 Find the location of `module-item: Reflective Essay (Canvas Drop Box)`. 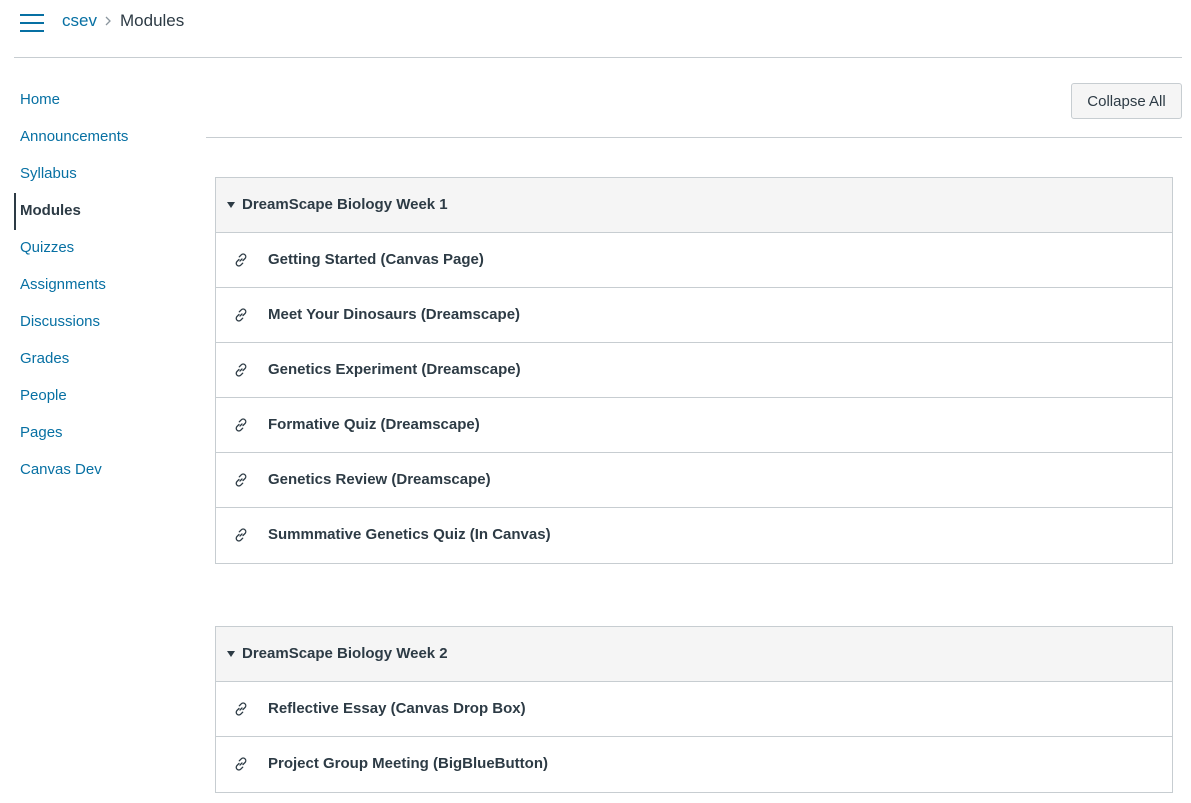

module-item: Reflective Essay (Canvas Drop Box) is located at coordinates (694, 709).